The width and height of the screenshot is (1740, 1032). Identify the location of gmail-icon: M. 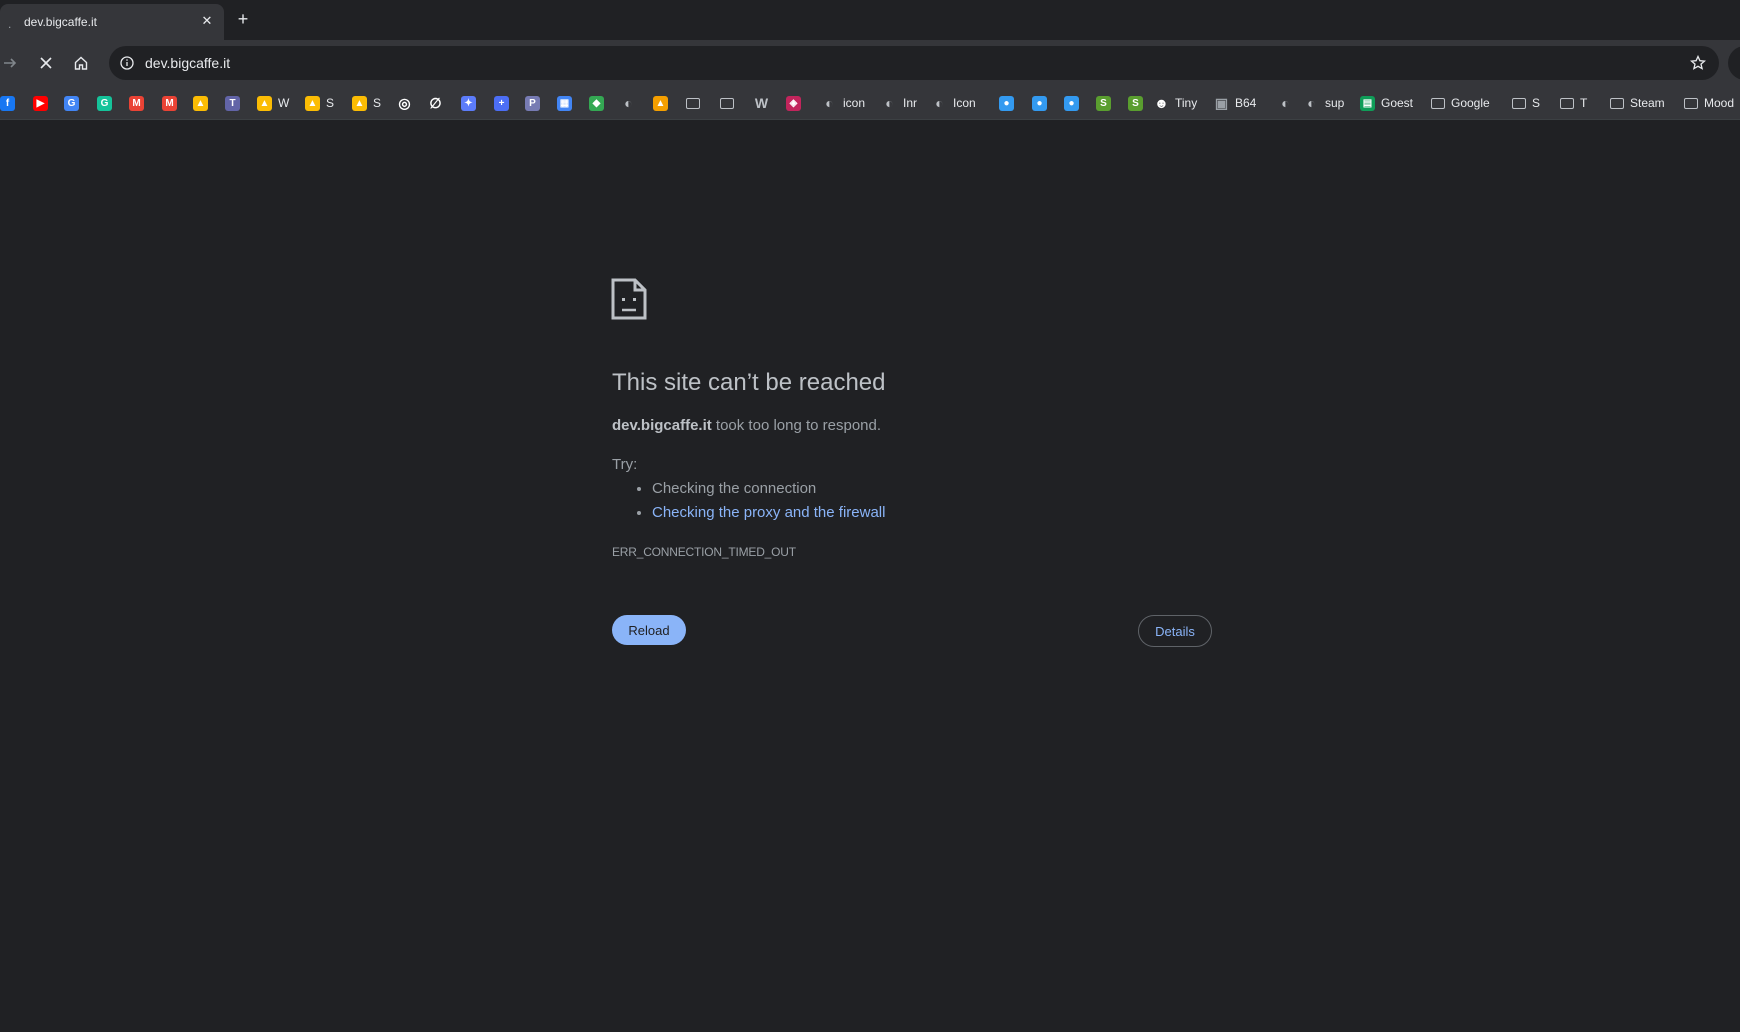
(136, 103).